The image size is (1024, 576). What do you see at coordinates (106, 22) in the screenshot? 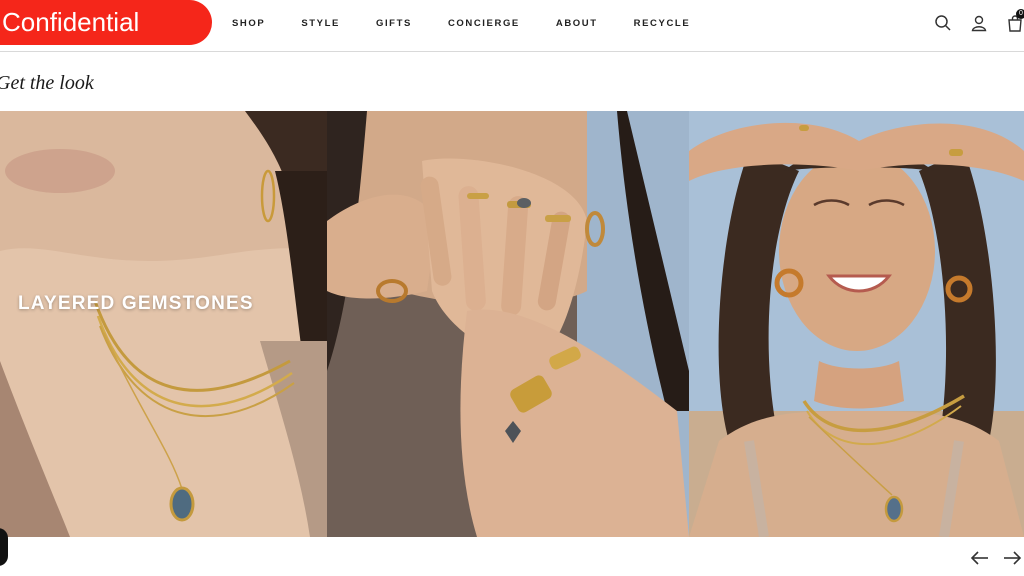
I see `confidential-badge: Confidential` at bounding box center [106, 22].